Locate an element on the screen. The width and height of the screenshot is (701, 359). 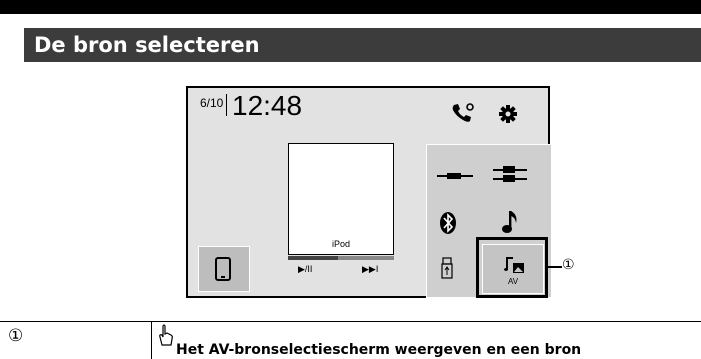
date-display: 6/10 is located at coordinates (212, 103).